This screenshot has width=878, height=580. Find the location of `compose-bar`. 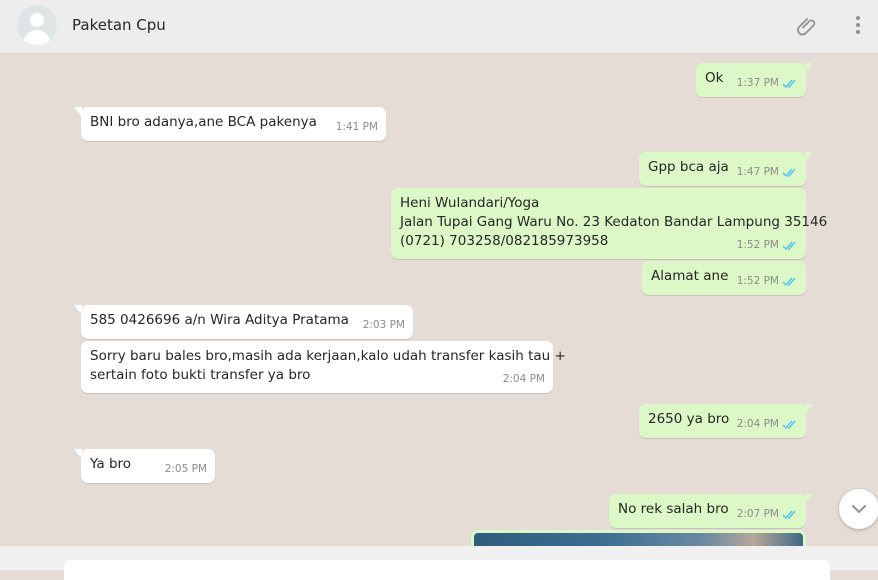

compose-bar is located at coordinates (439, 563).